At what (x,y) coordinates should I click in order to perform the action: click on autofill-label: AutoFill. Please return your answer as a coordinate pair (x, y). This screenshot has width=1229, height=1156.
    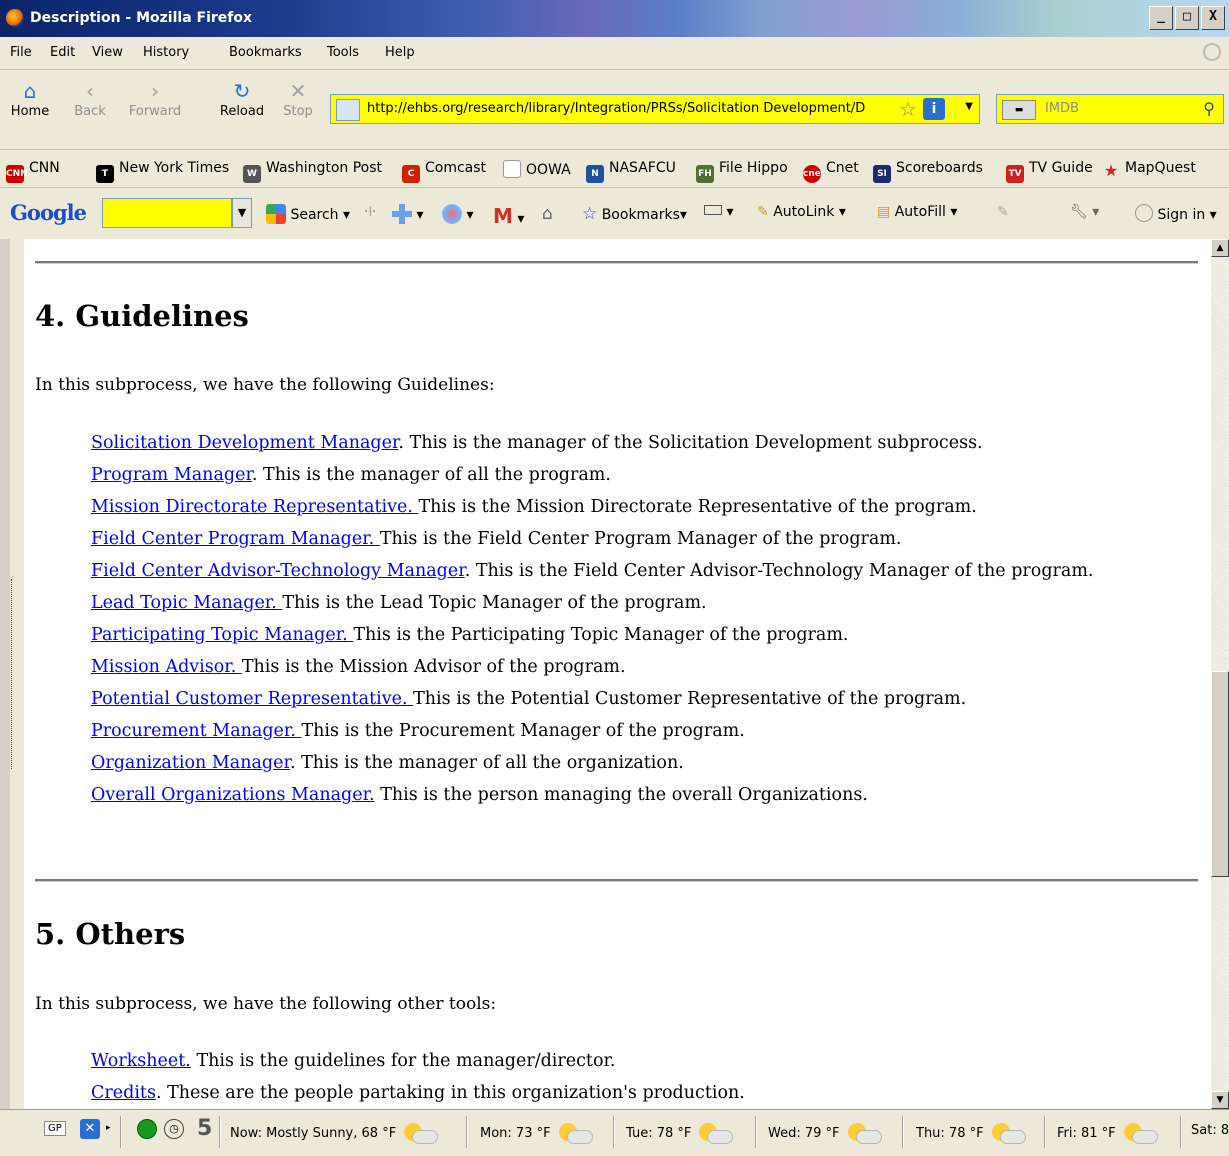
    Looking at the image, I should click on (920, 212).